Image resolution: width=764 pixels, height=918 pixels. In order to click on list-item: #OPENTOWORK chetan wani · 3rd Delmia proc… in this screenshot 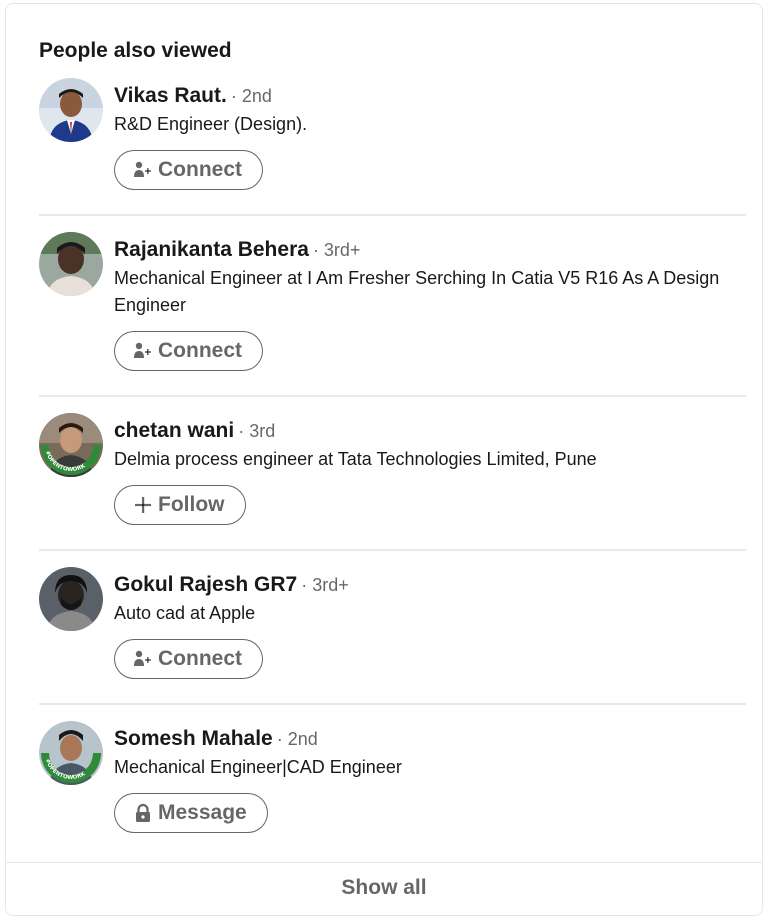, I will do `click(392, 482)`.